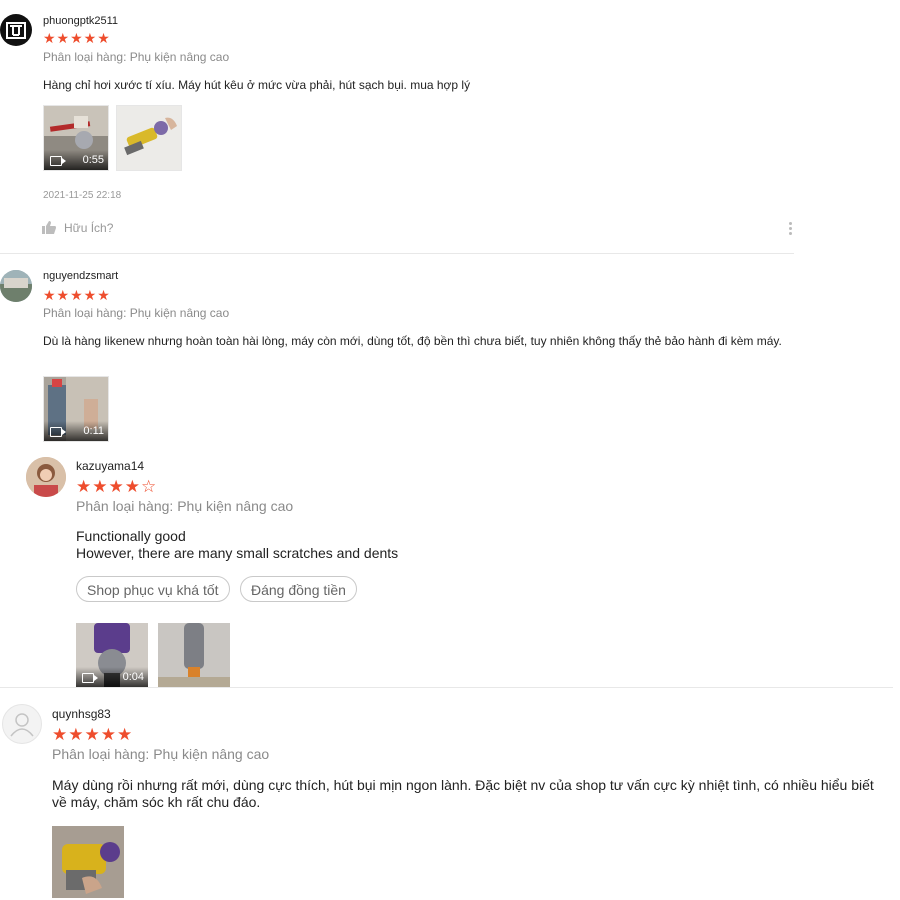 Image resolution: width=900 pixels, height=900 pixels. I want to click on review-tag: Shop phục vụ khá tốt, so click(153, 589).